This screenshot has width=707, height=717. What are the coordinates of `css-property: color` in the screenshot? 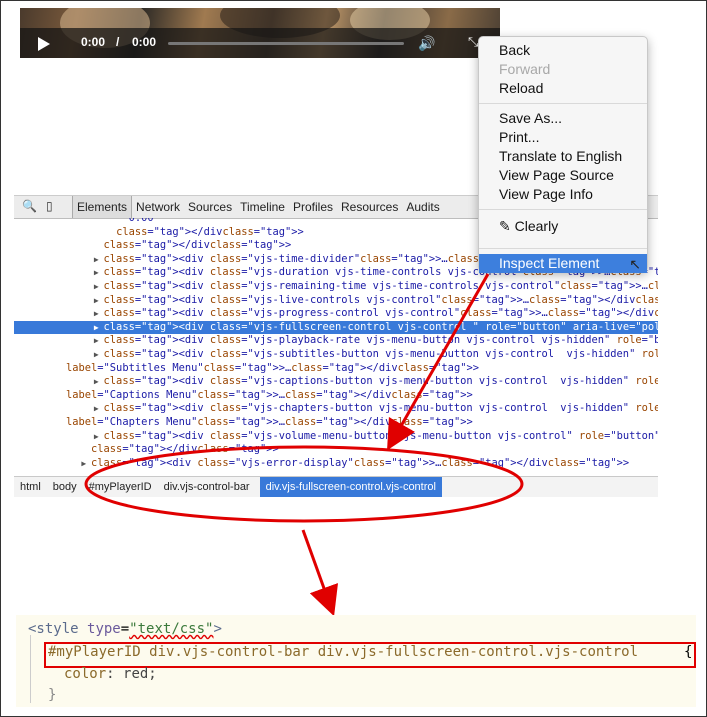 It's located at (85, 674).